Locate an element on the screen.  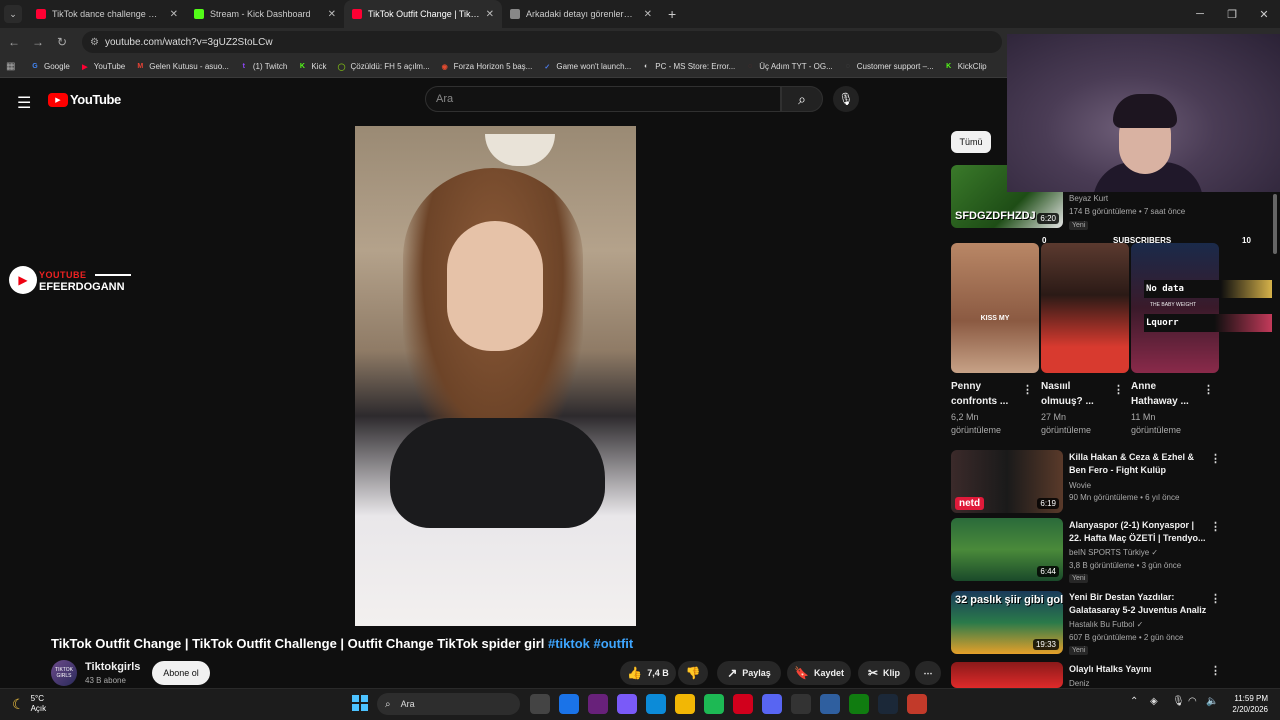
tab-3-active: TikTok Outfit Change | TikTok Ou ✕ is located at coordinates (423, 14).